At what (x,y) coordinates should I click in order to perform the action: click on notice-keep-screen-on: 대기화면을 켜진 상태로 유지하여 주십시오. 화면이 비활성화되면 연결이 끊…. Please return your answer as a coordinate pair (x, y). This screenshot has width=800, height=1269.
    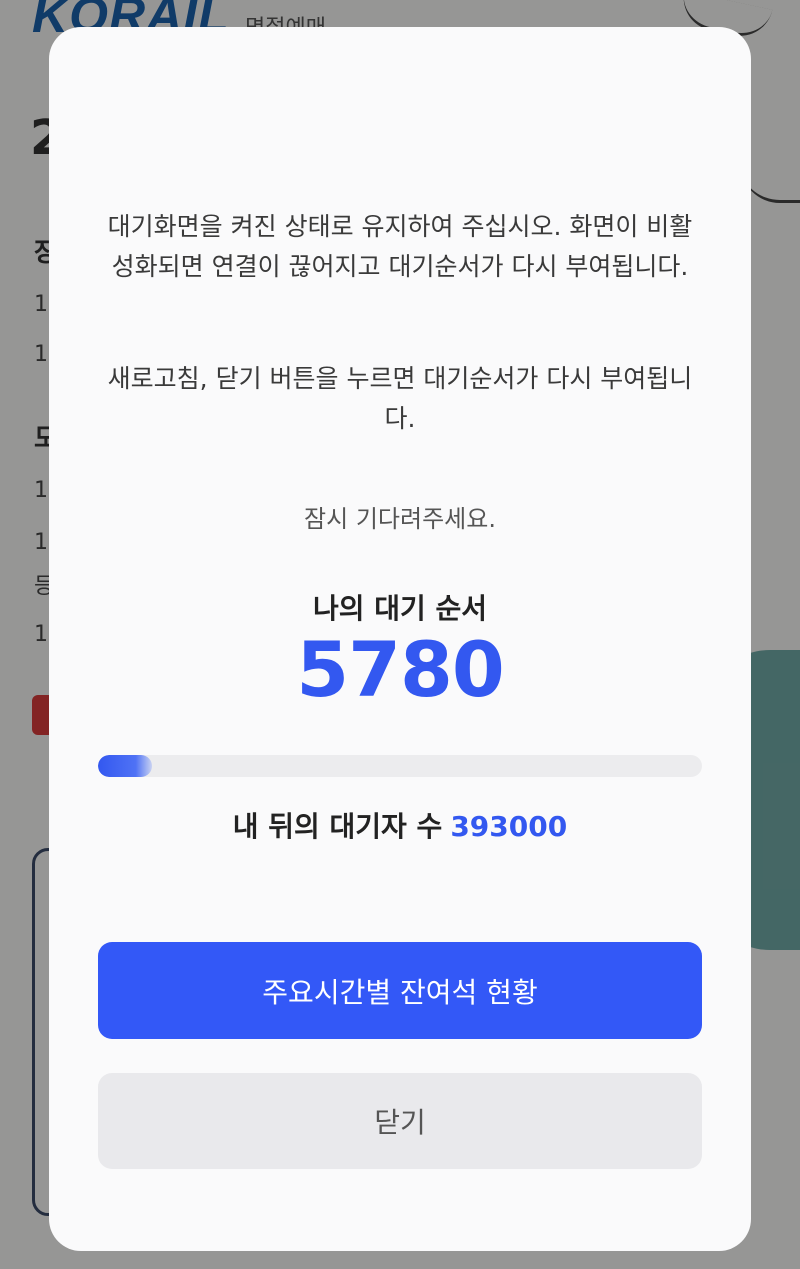
    Looking at the image, I should click on (400, 246).